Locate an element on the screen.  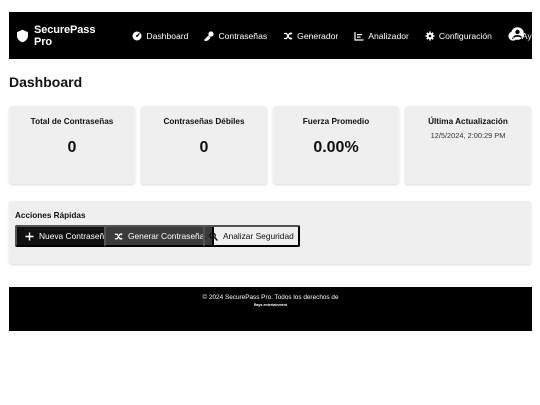
stat-value: 12/5/2024, 2:00:29 PM is located at coordinates (468, 135).